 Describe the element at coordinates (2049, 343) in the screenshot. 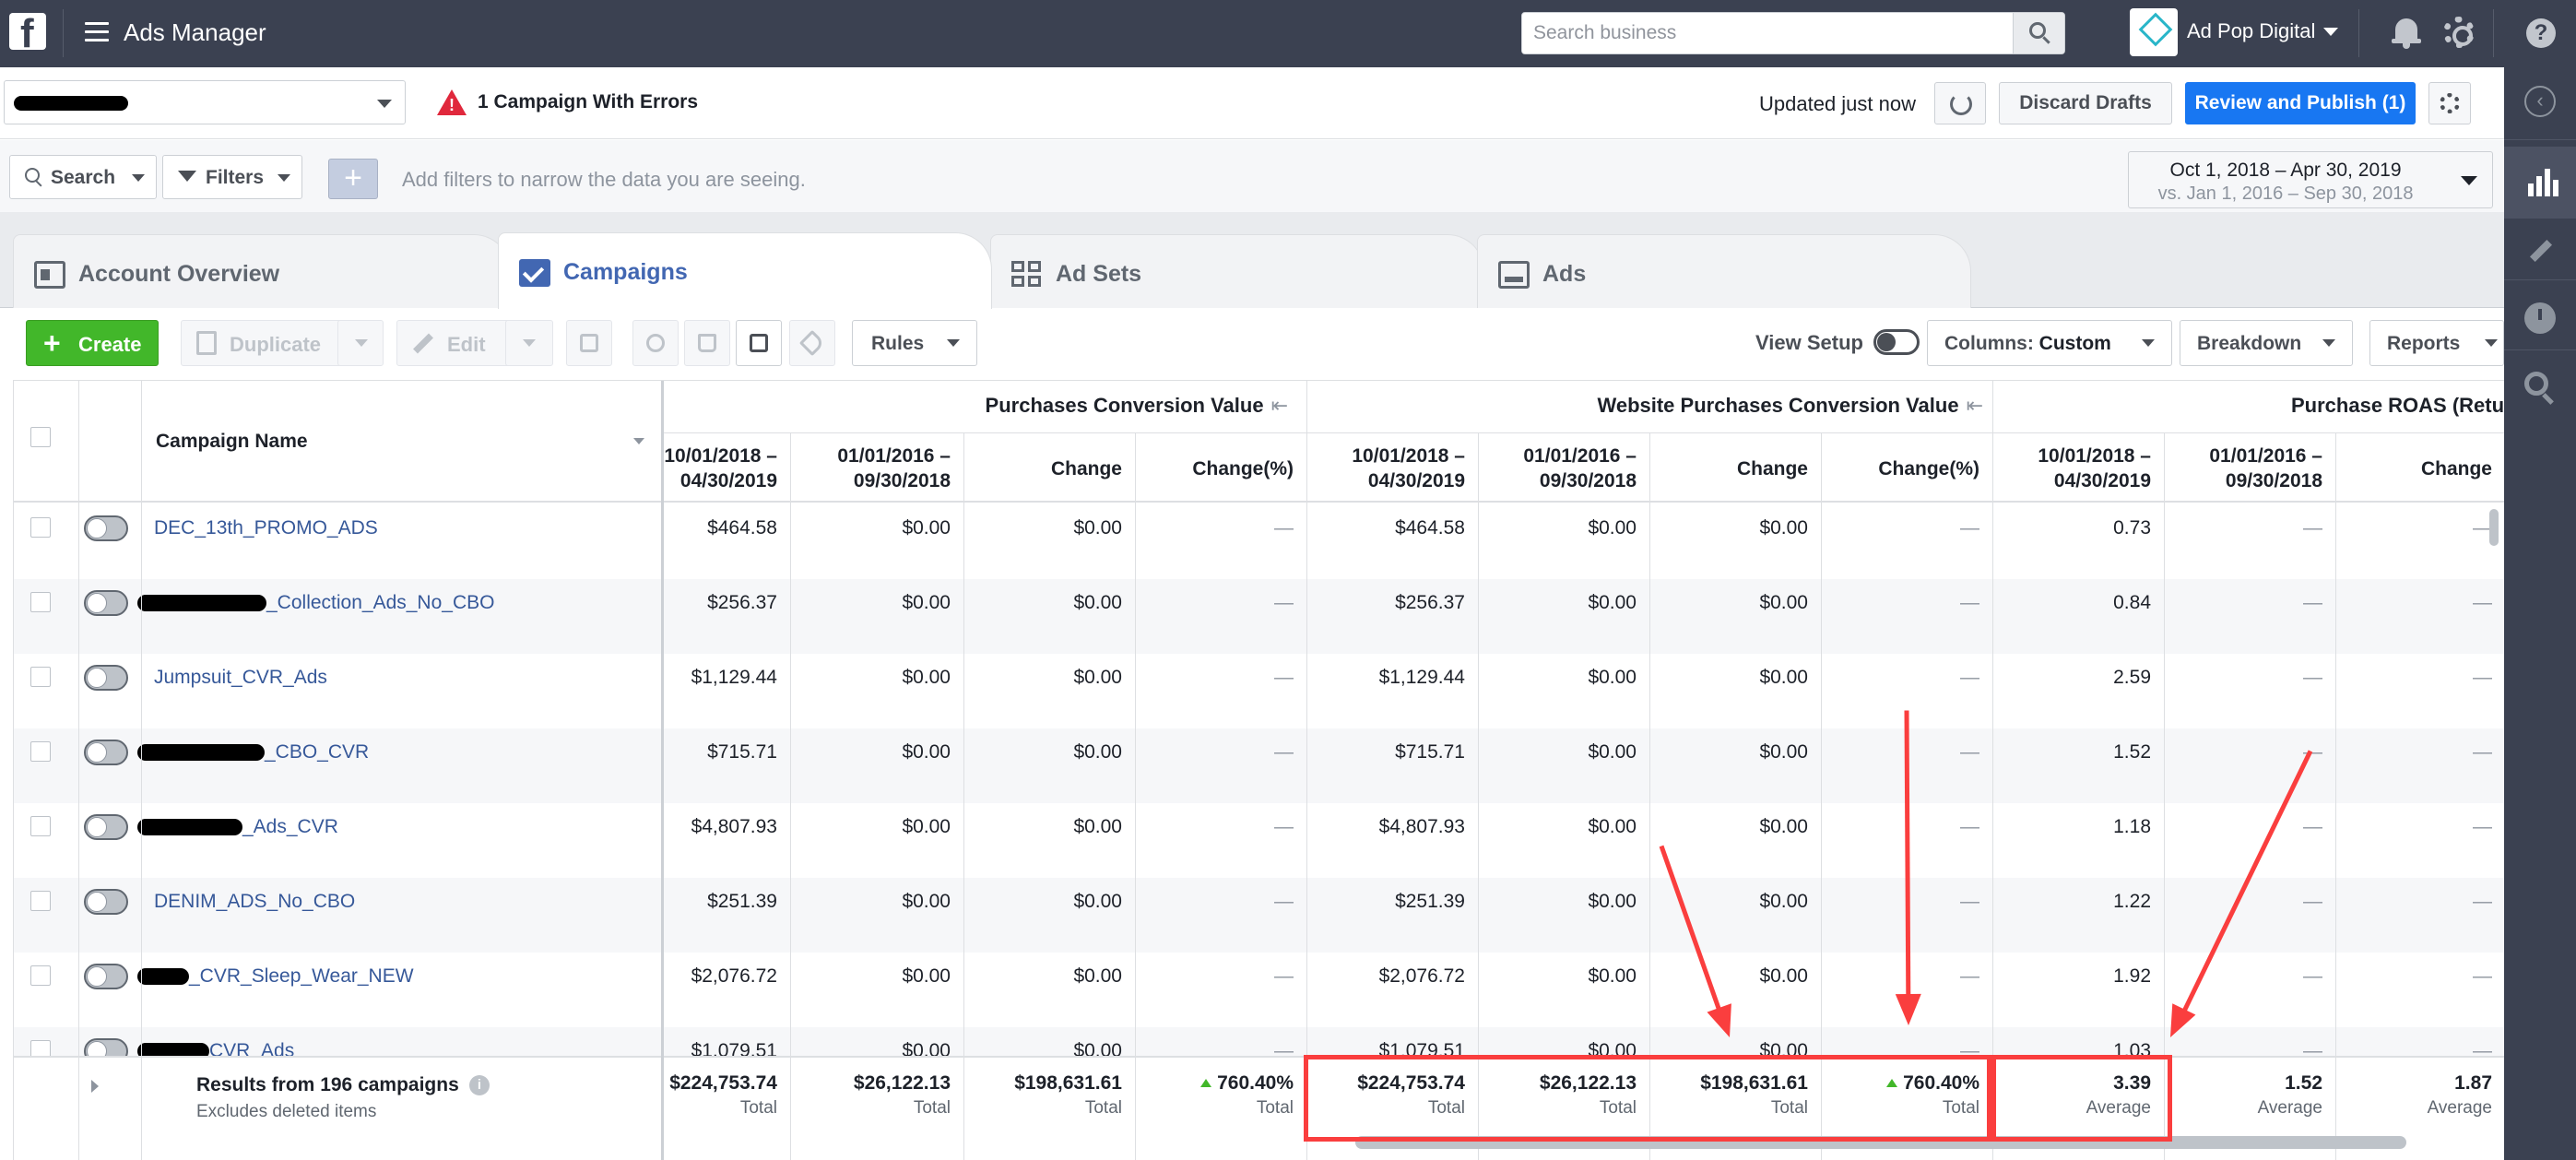

I see `columns-button: Columns: Custom` at that location.